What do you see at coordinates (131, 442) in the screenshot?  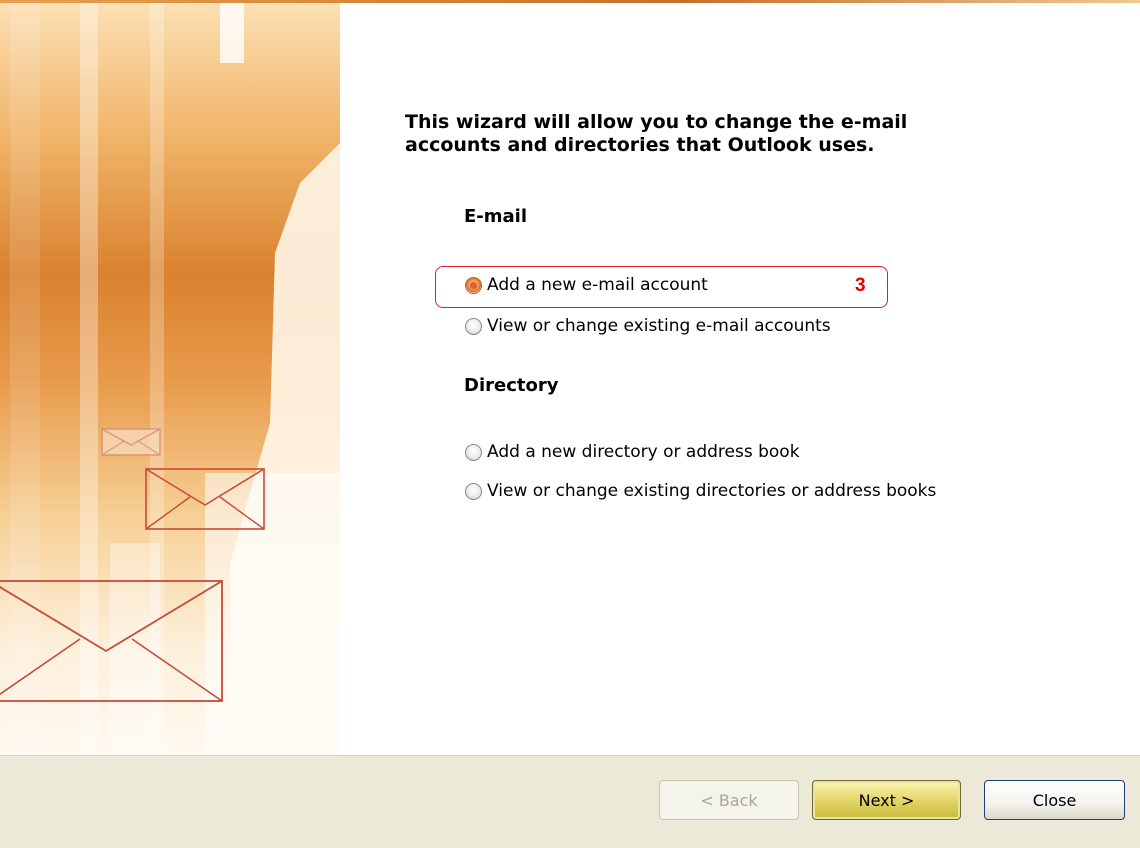 I see `envelope-icon` at bounding box center [131, 442].